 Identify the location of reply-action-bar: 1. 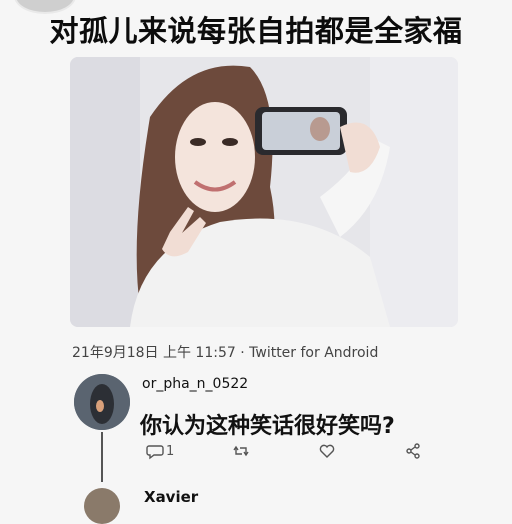
(296, 452).